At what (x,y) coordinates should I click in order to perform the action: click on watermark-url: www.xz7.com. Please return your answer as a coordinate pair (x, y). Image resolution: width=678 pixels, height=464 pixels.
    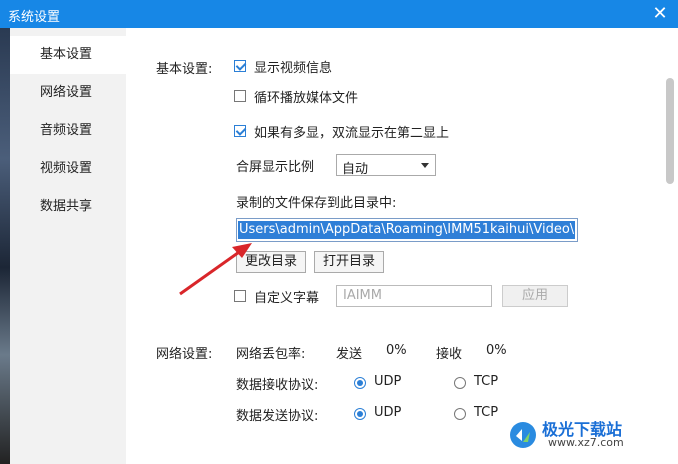
    Looking at the image, I should click on (586, 442).